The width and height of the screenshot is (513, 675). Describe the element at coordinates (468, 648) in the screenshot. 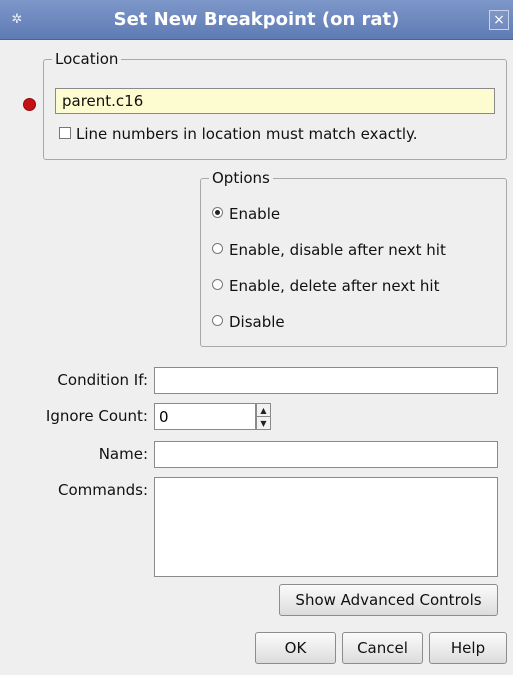

I see `help-button: Help` at that location.